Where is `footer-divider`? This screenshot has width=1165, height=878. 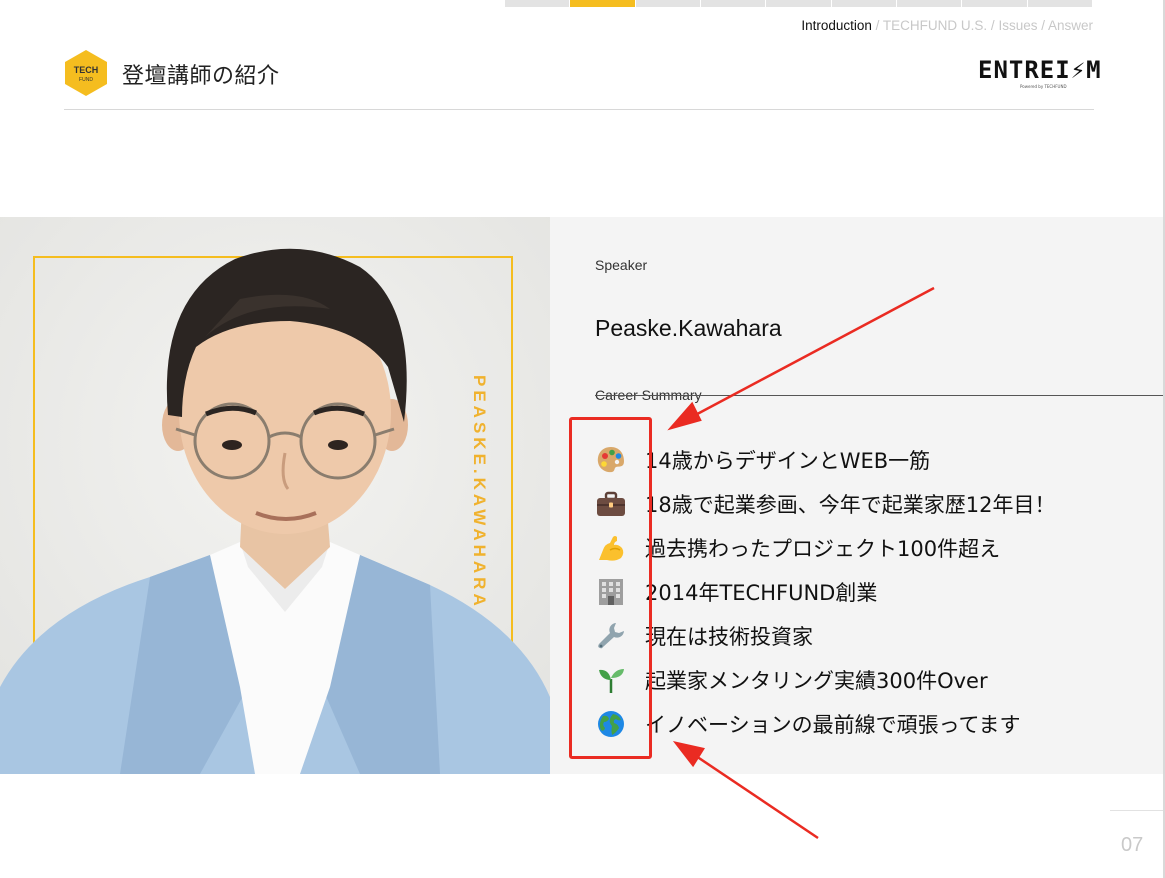
footer-divider is located at coordinates (1136, 810).